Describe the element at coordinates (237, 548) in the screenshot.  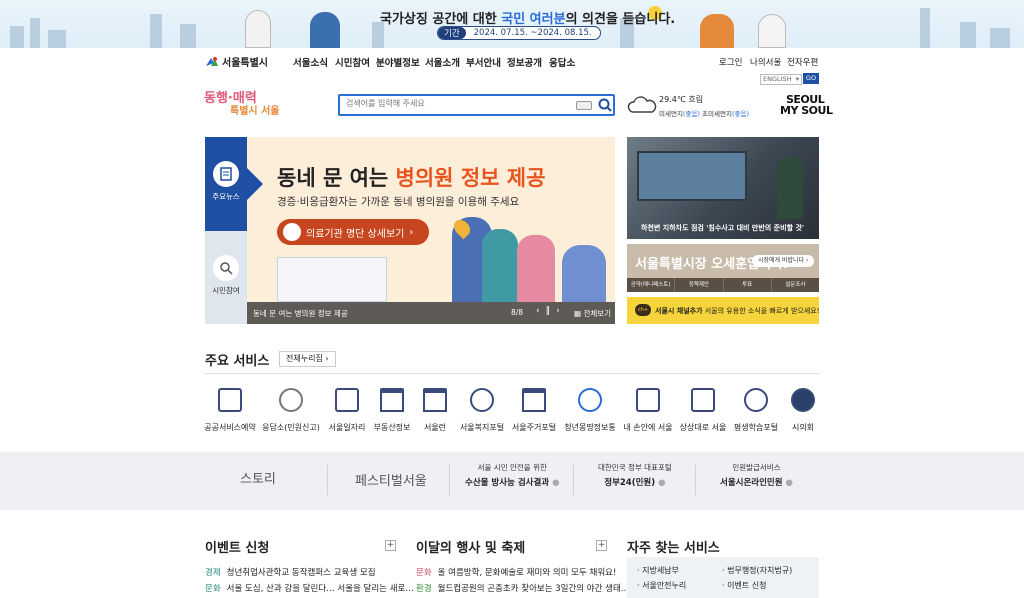
I see `events-title: 이벤트 신청` at that location.